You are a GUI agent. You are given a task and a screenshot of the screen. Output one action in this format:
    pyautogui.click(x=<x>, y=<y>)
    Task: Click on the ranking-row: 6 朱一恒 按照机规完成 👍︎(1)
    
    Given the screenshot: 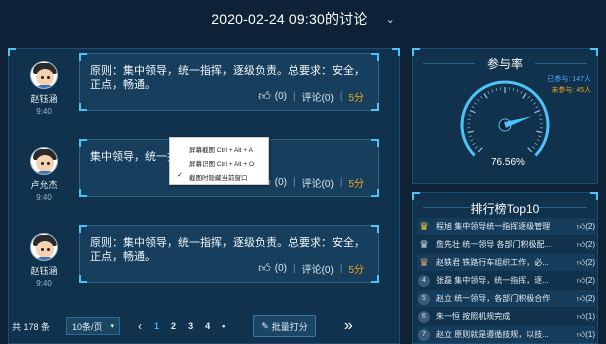 What is the action you would take?
    pyautogui.click(x=506, y=316)
    